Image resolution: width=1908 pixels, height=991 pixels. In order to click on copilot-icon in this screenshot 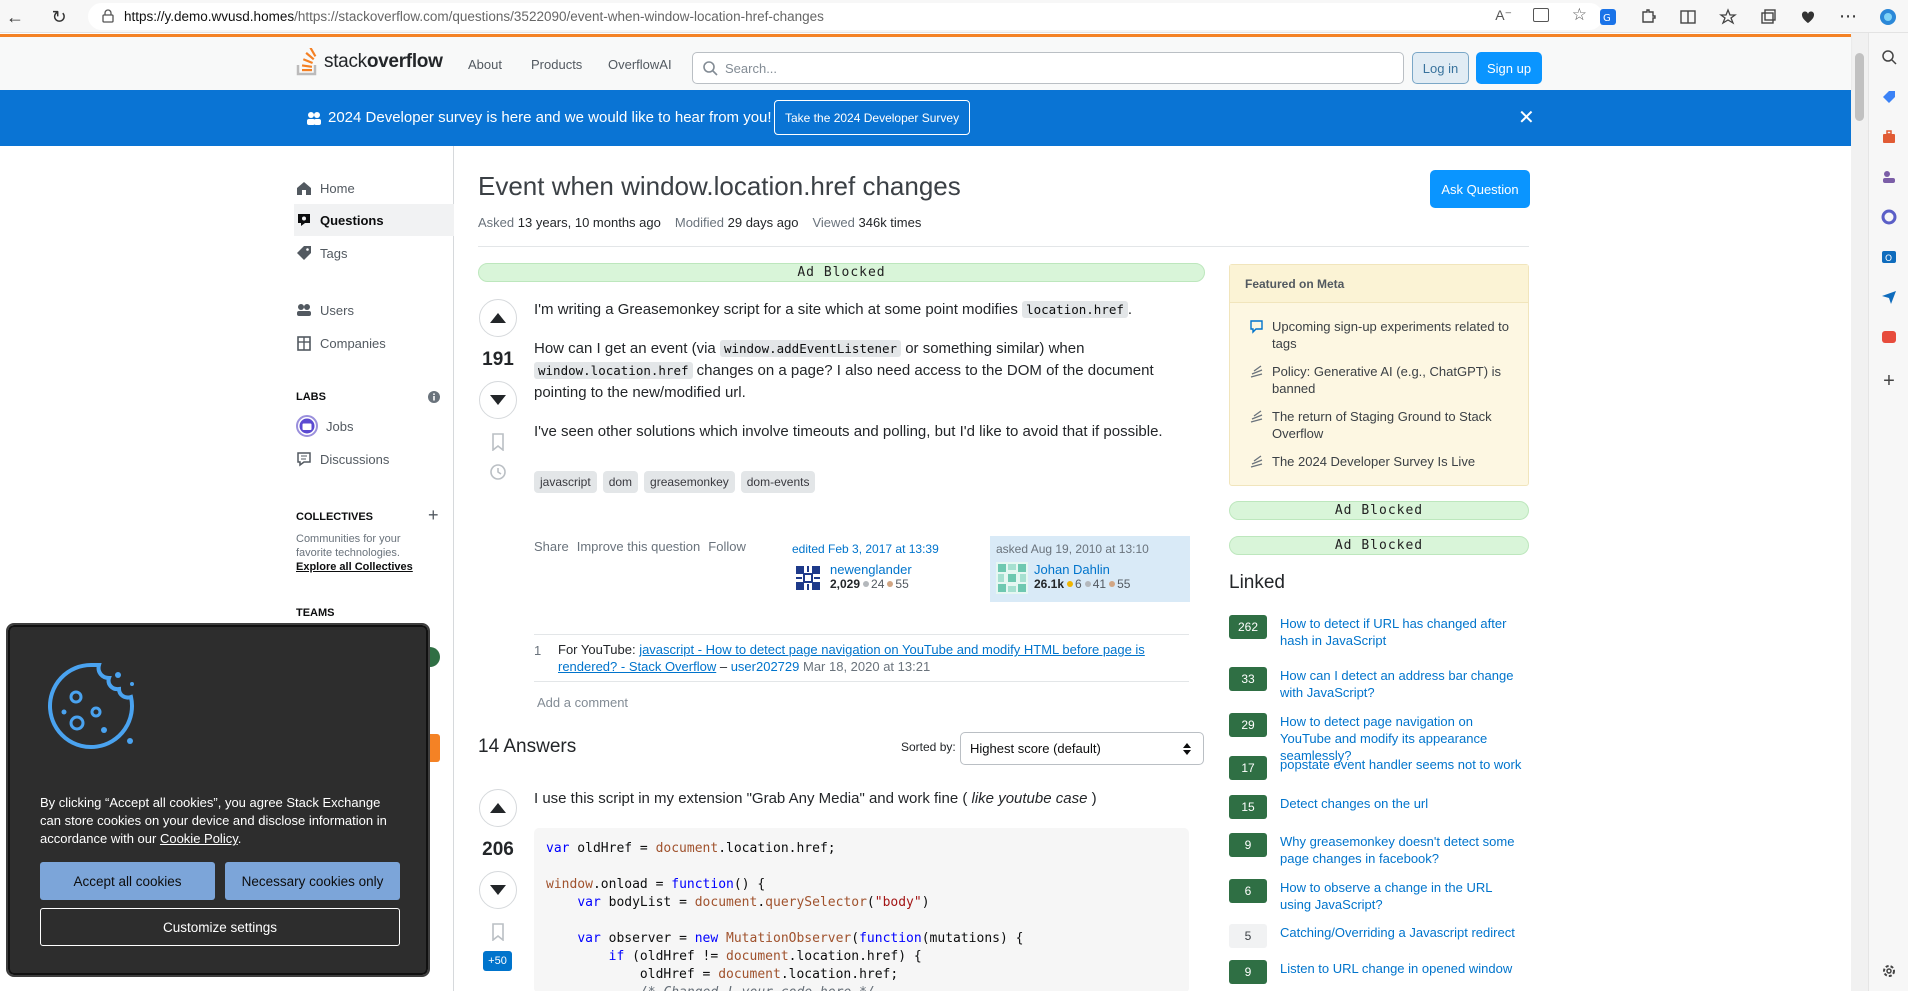, I will do `click(1888, 16)`.